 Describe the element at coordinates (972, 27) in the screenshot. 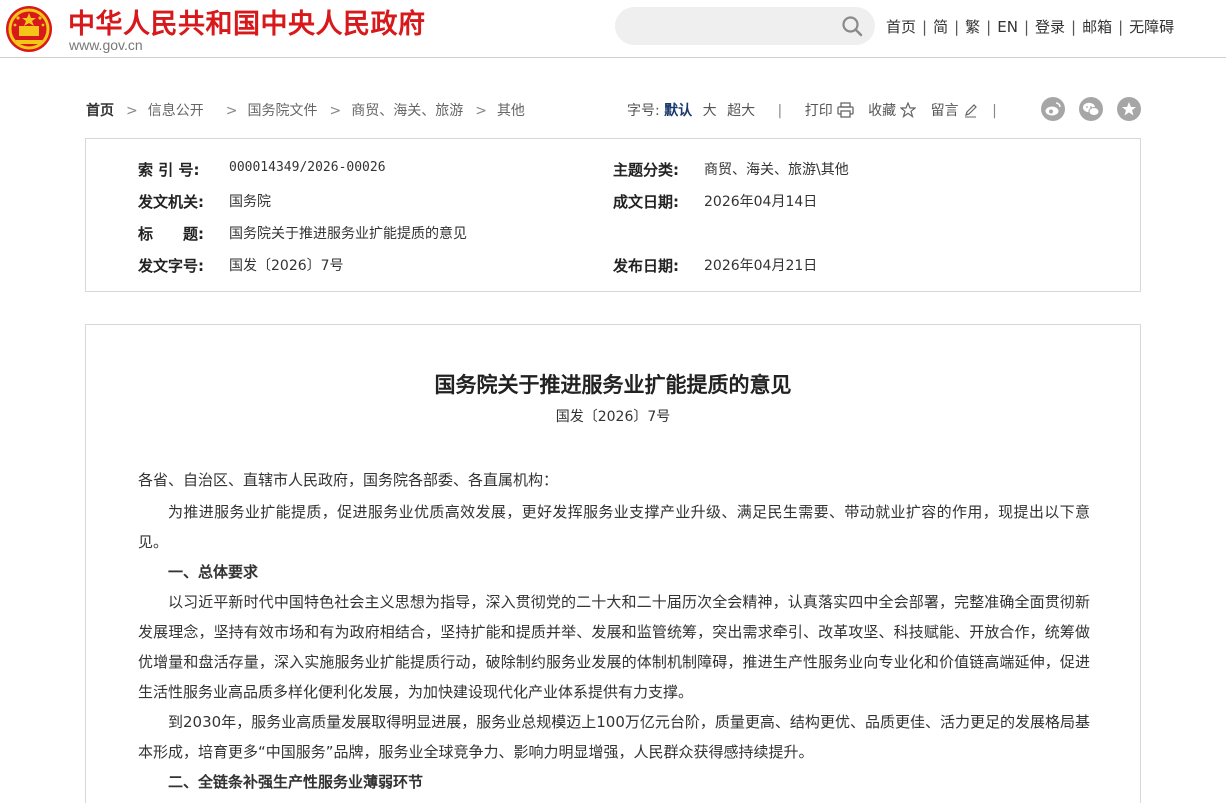

I see `nav-traditional: 繁` at that location.